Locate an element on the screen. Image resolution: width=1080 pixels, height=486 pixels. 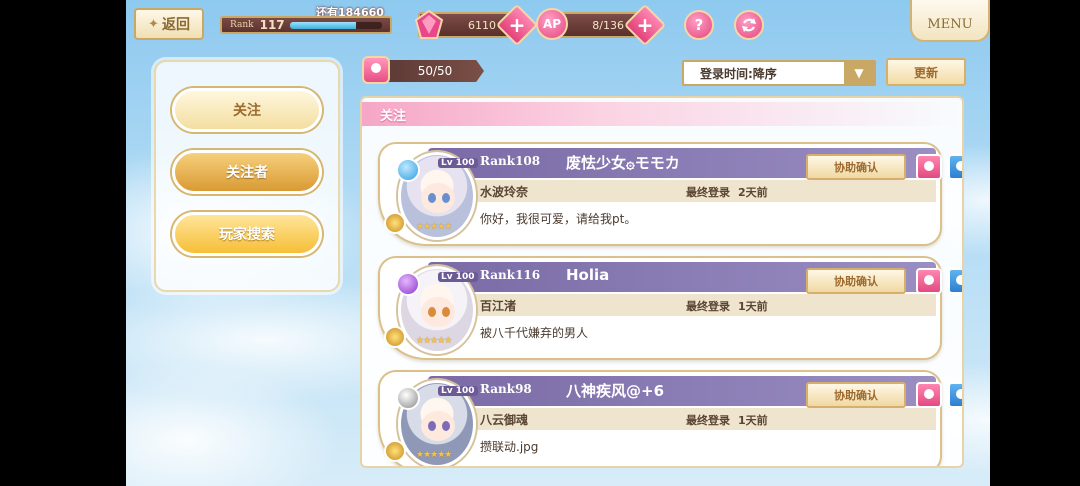
wind-attribute-icon is located at coordinates (408, 398).